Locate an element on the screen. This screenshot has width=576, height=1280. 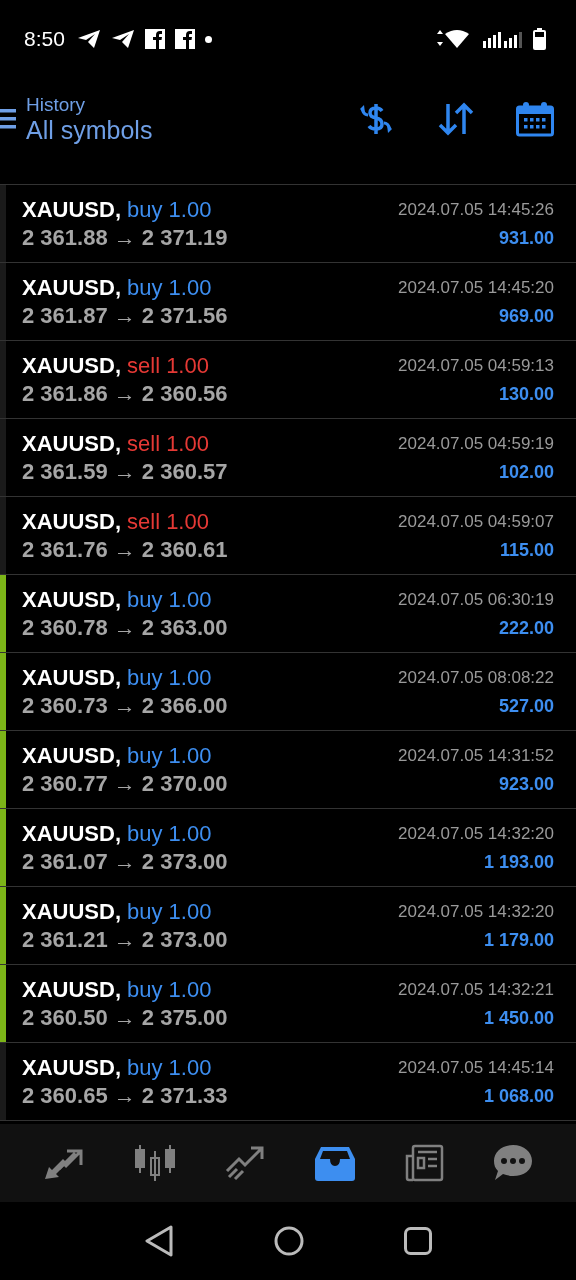
deal-row: XAUUSD, buy 1.00 2 361.87 → 2 371.56 2024.07.05 14:45:20 969.00 is located at coordinates (288, 302).